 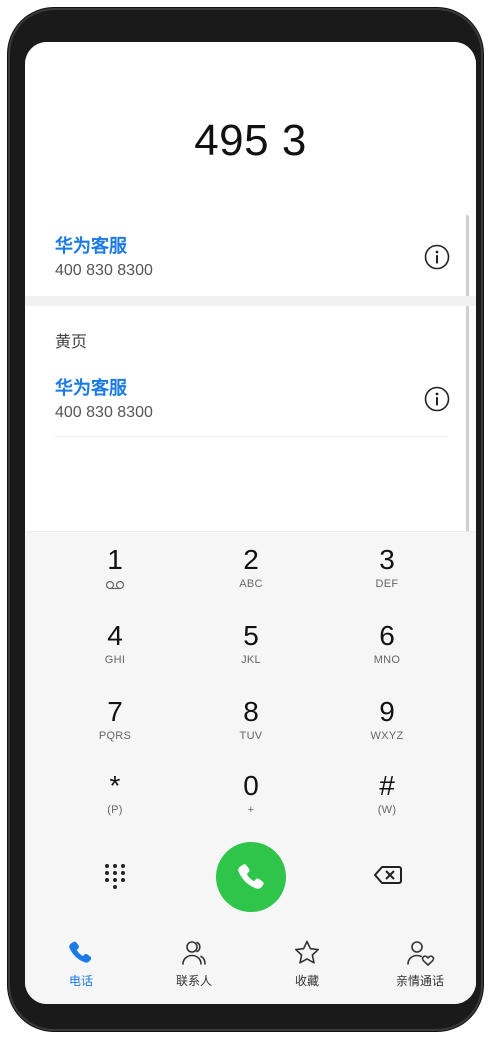 I want to click on key-digit: 8, so click(x=251, y=711).